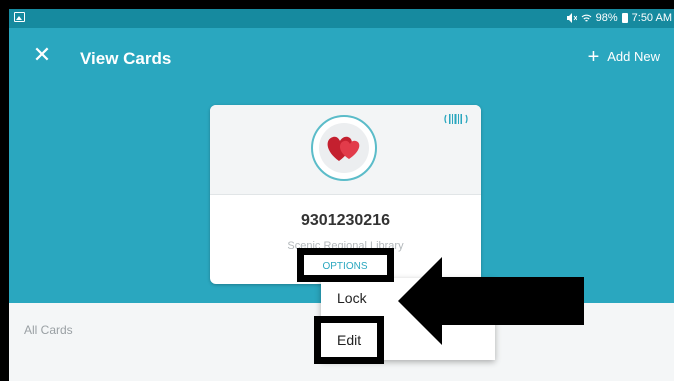  Describe the element at coordinates (586, 18) in the screenshot. I see `wifi-icon` at that location.